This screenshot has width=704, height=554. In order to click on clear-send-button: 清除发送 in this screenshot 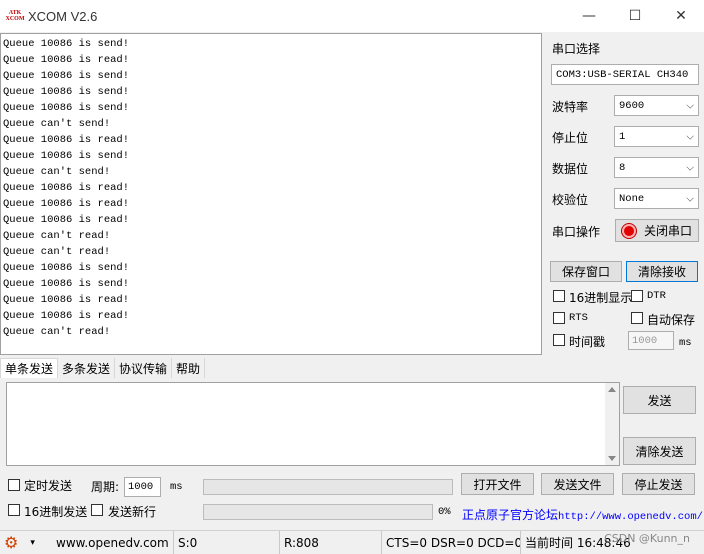, I will do `click(659, 451)`.